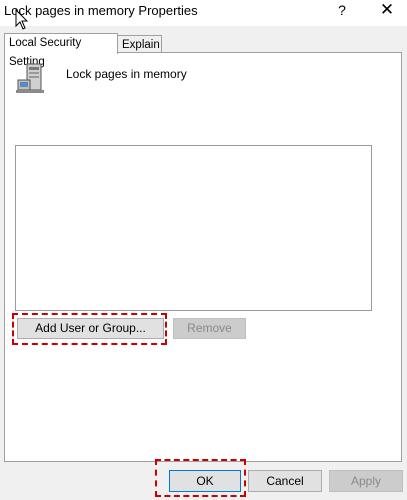 This screenshot has width=407, height=500. Describe the element at coordinates (285, 481) in the screenshot. I see `cancel-button: Cancel` at that location.